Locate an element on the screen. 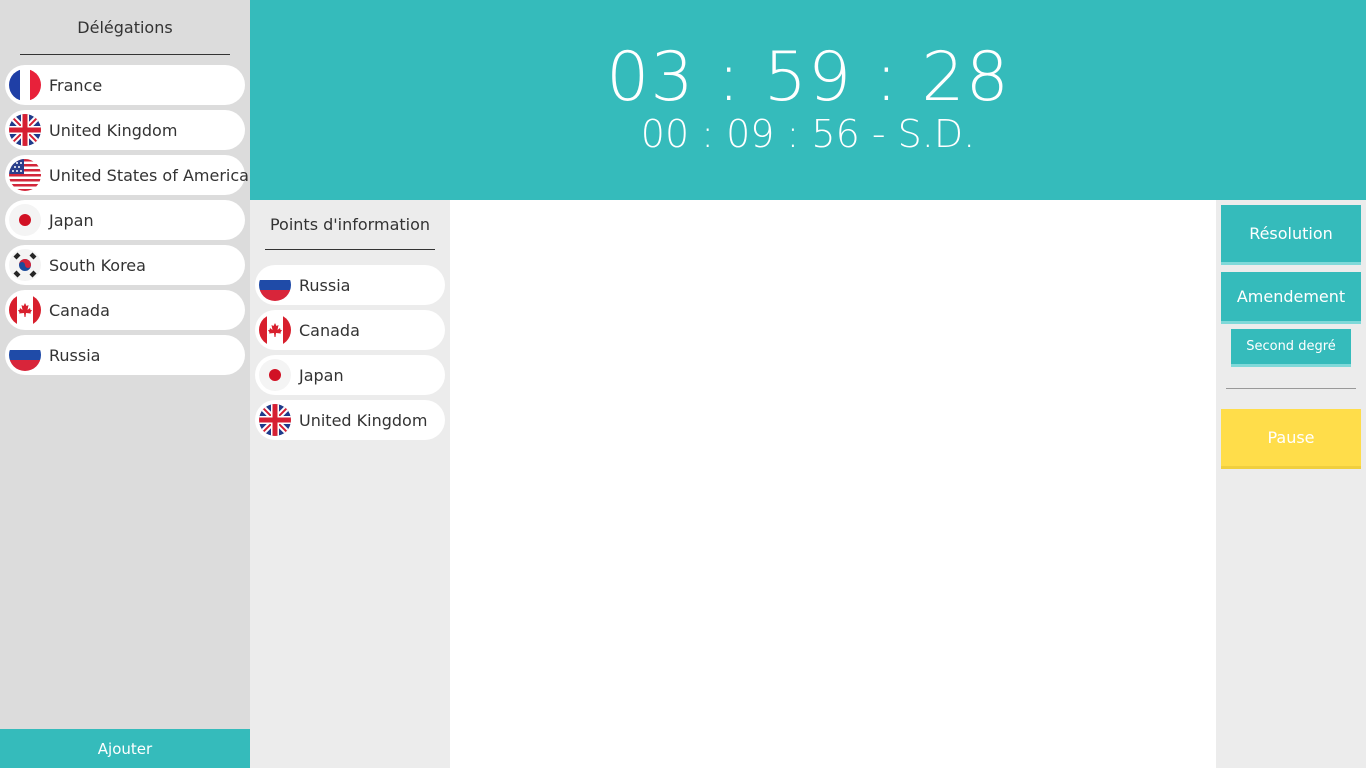  france-flag-icon is located at coordinates (25, 85).